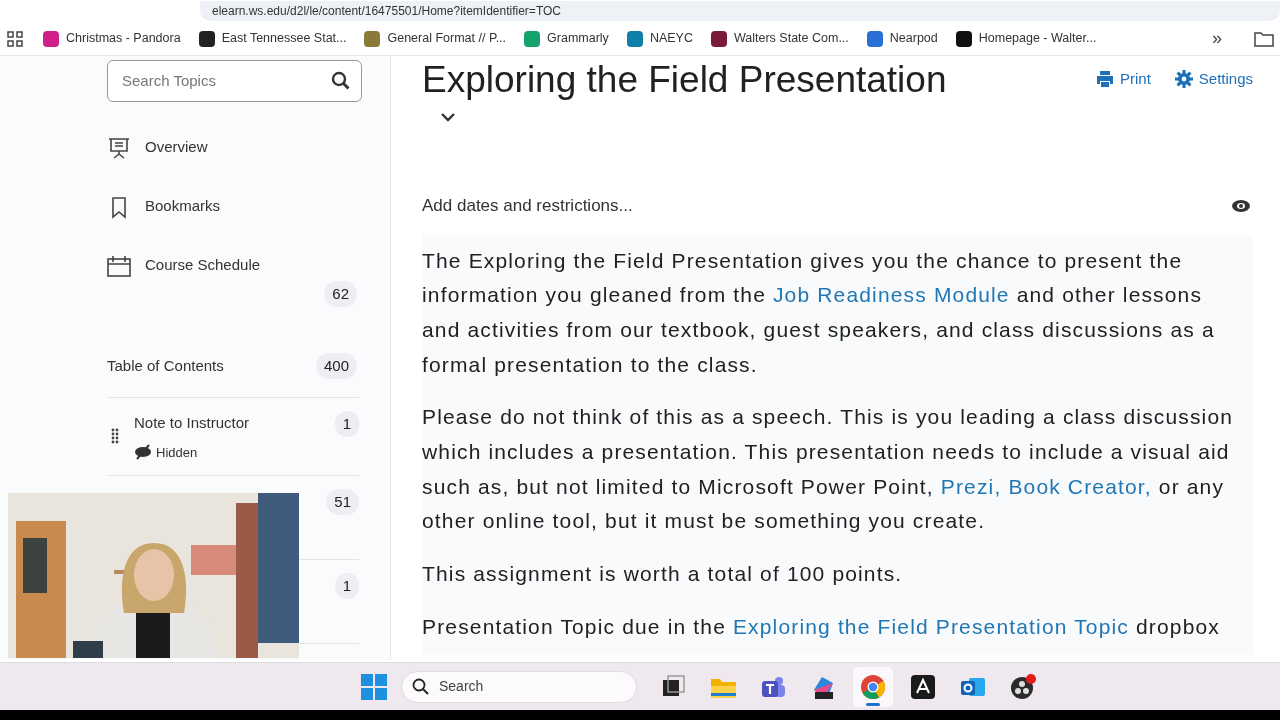 The width and height of the screenshot is (1280, 720). What do you see at coordinates (1080, 486) in the screenshot?
I see `content-link: Book Creator,` at bounding box center [1080, 486].